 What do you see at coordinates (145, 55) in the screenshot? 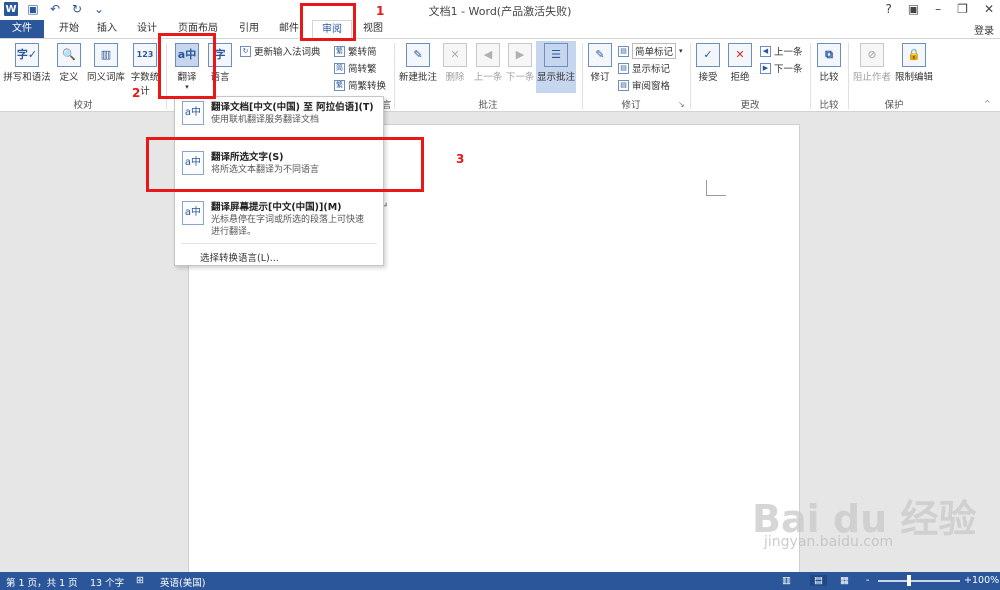
I see `word-count-icon: 123` at bounding box center [145, 55].